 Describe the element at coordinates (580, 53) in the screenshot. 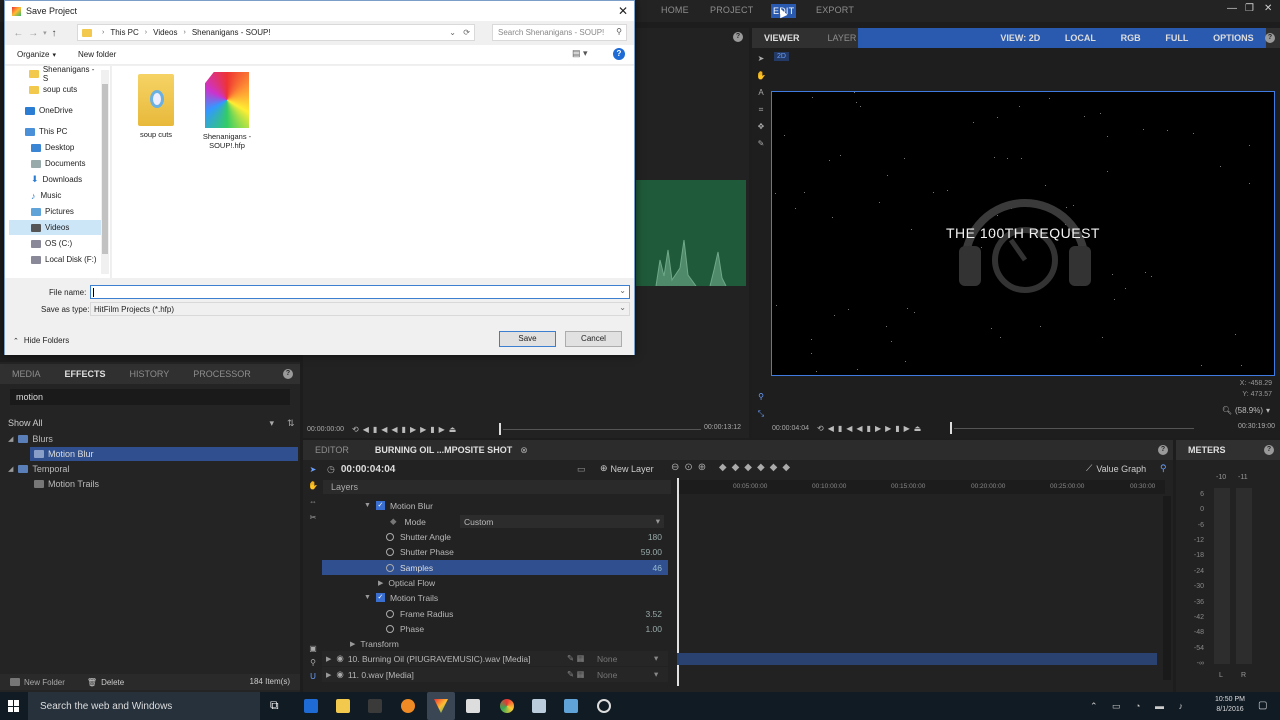

I see `view-options-icon: ▤ ▾` at that location.